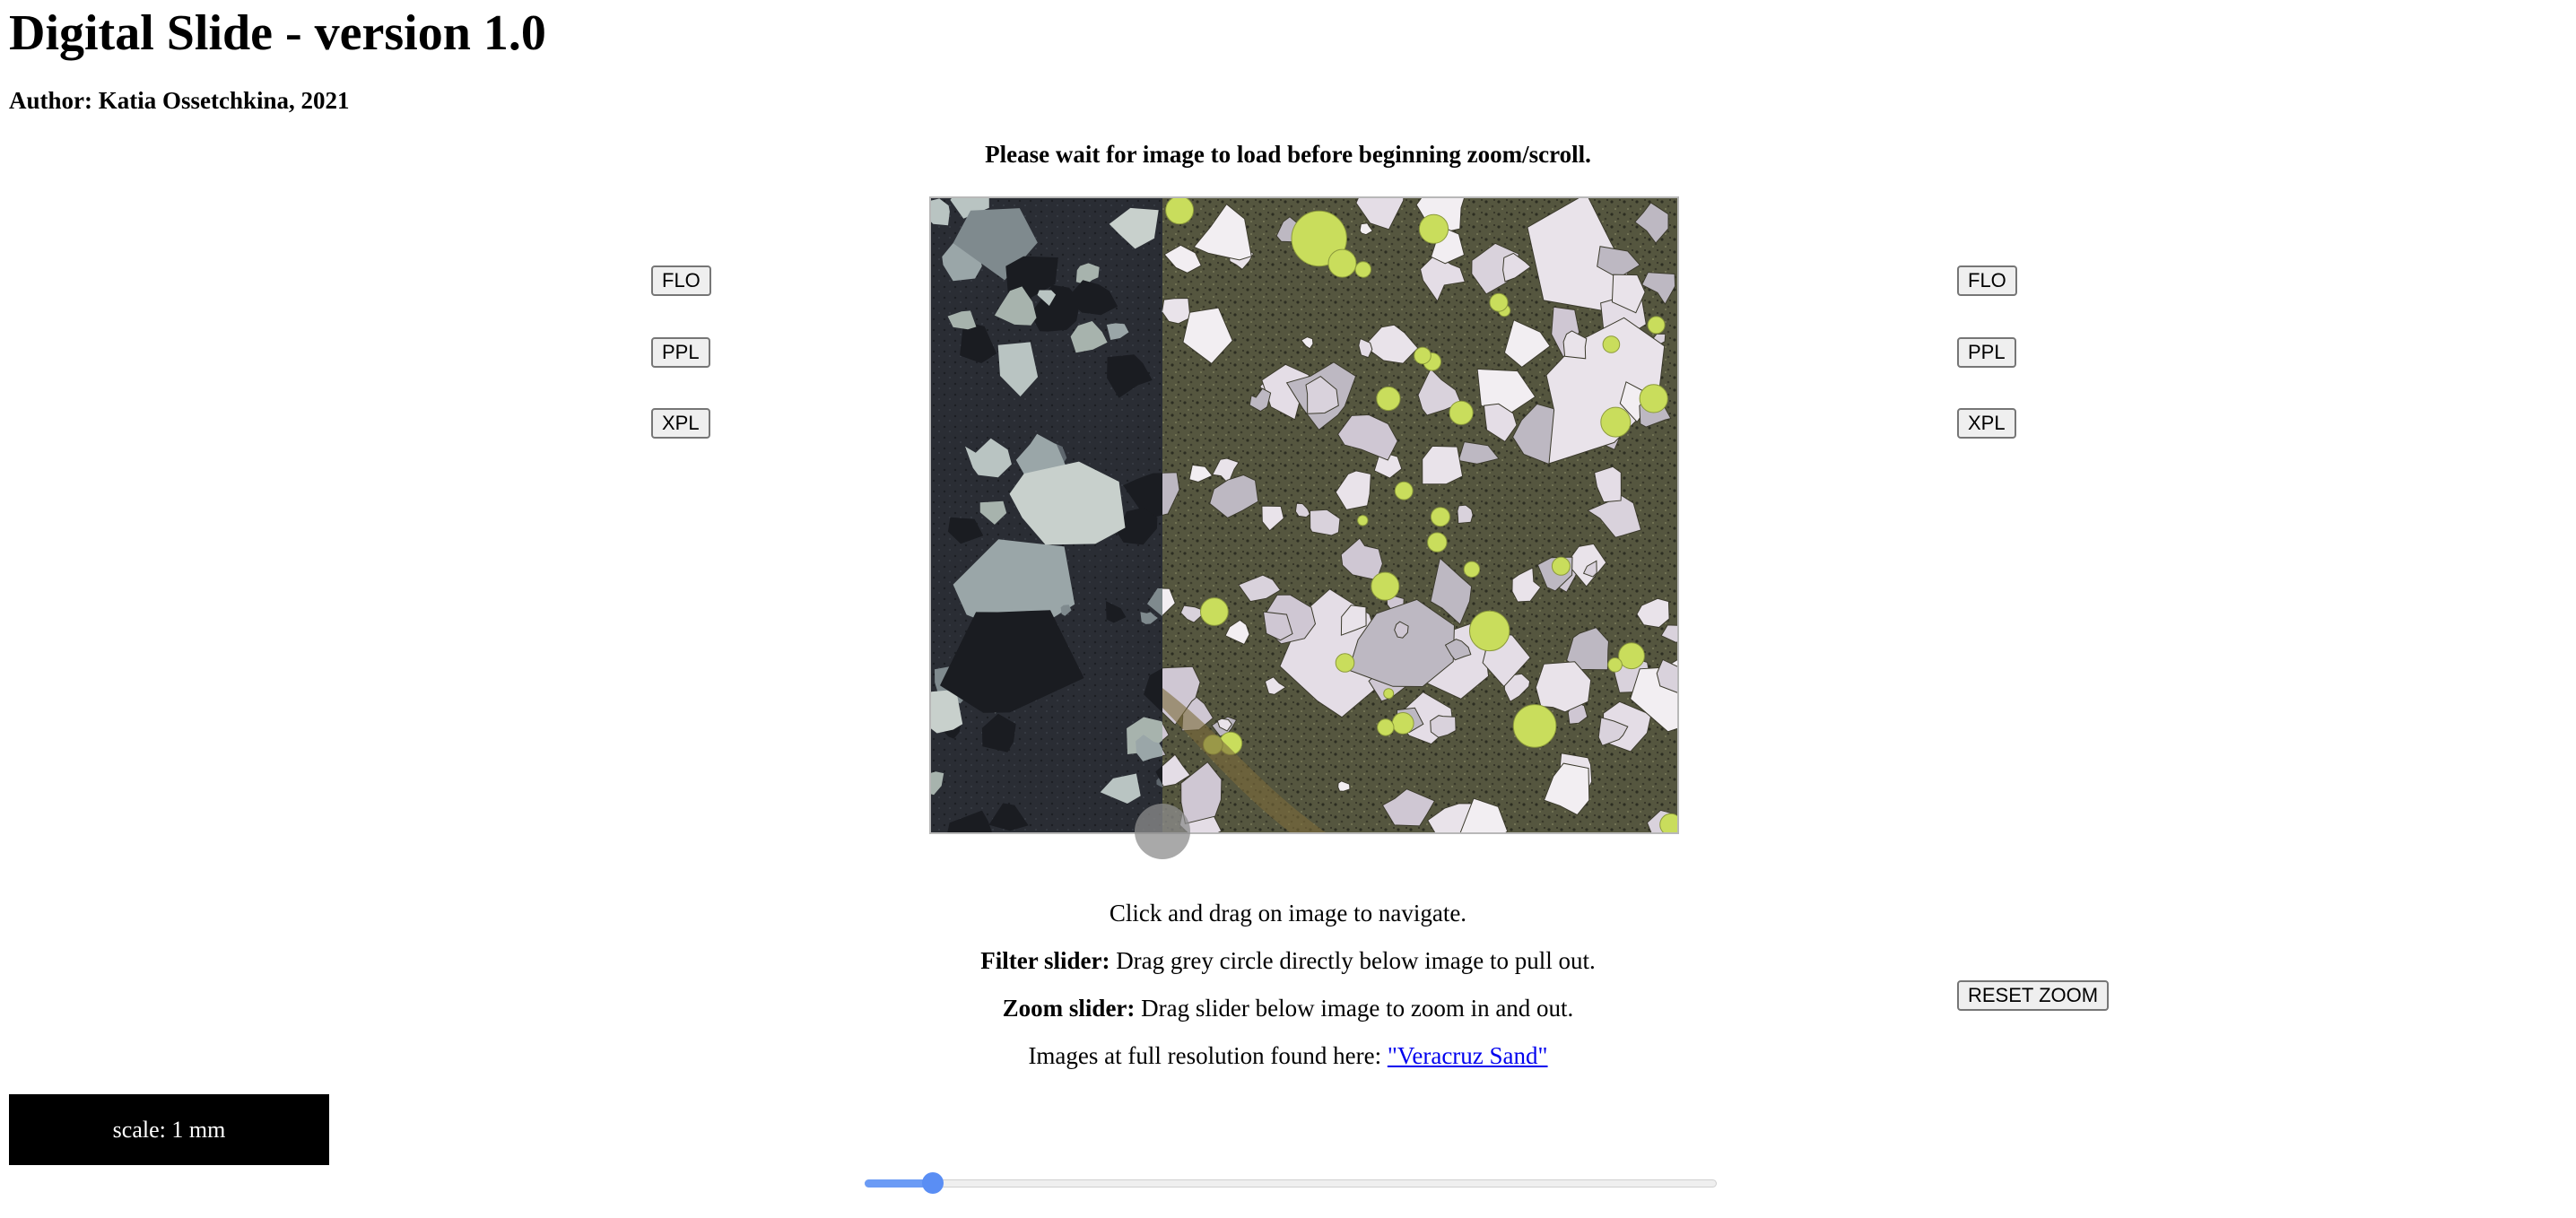 Image resolution: width=2576 pixels, height=1218 pixels. What do you see at coordinates (1987, 280) in the screenshot?
I see `right-flo-button: FLO` at bounding box center [1987, 280].